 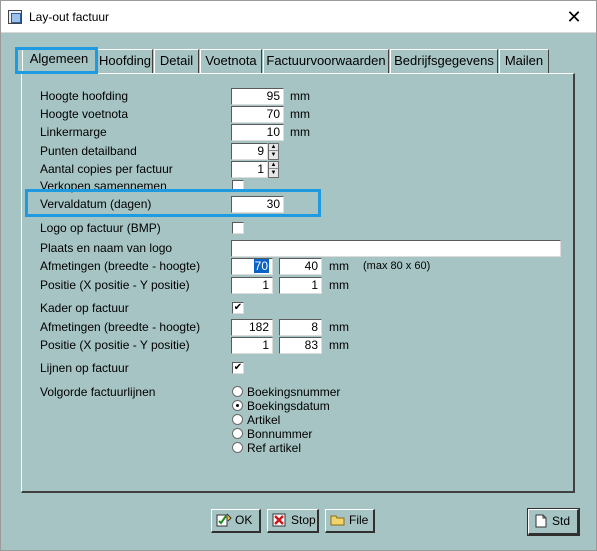 What do you see at coordinates (176, 61) in the screenshot?
I see `tab-detail: Detail` at bounding box center [176, 61].